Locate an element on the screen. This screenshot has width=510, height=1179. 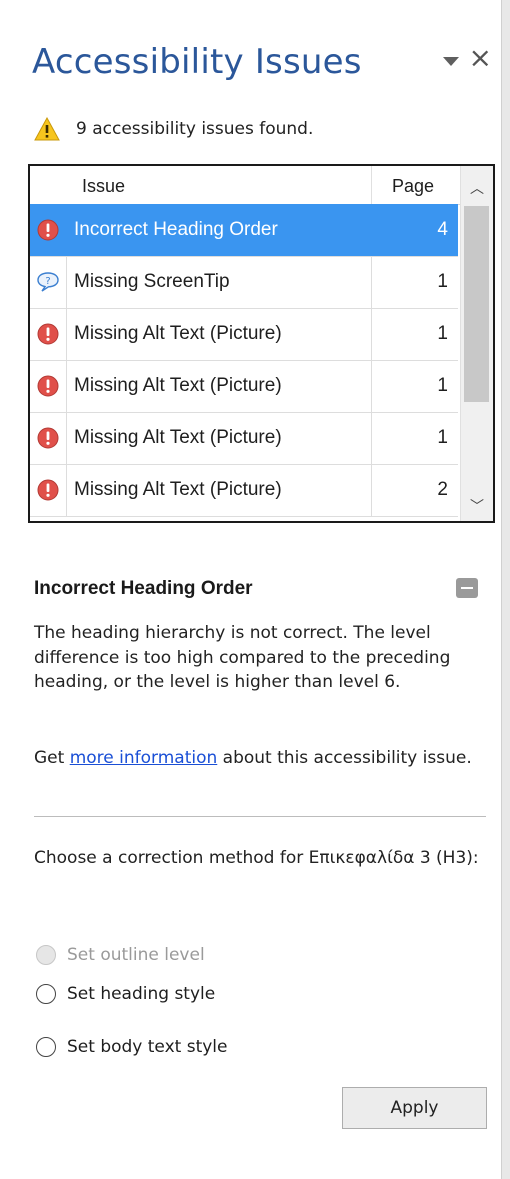
issue-page: 2 is located at coordinates (442, 489).